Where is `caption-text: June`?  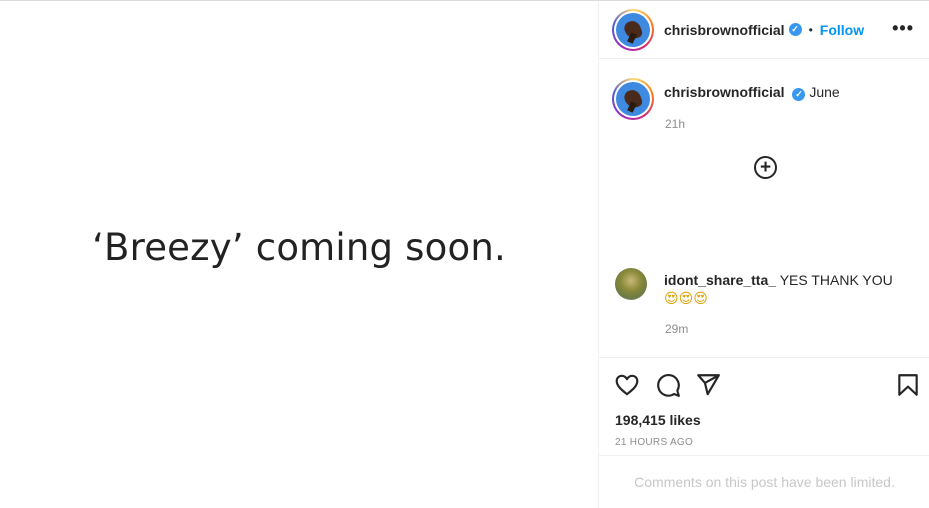 caption-text: June is located at coordinates (824, 92).